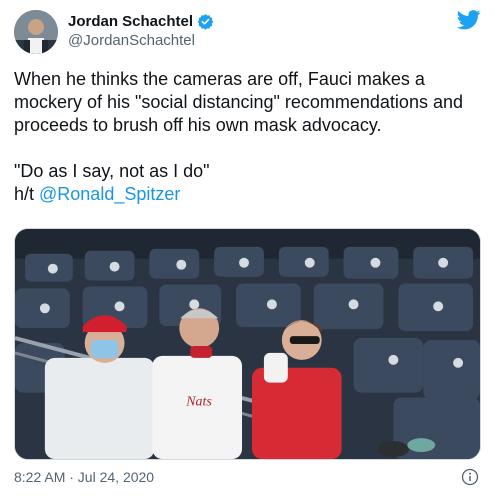  Describe the element at coordinates (36, 32) in the screenshot. I see `avatar` at that location.